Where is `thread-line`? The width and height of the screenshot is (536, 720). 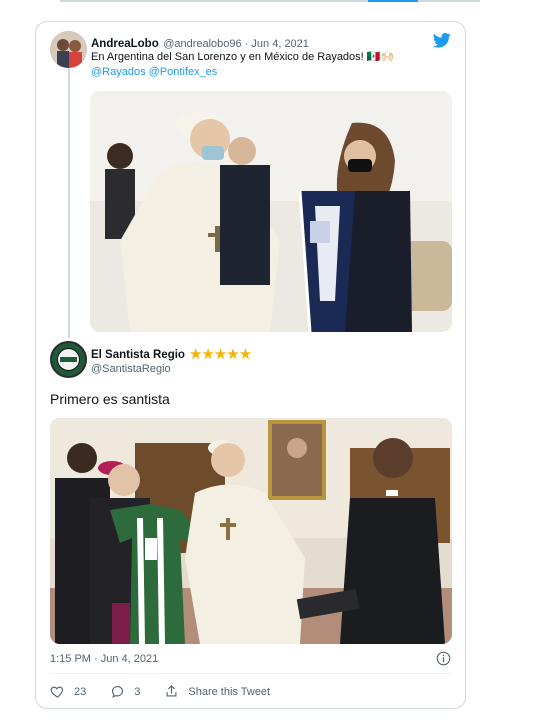
thread-line is located at coordinates (69, 203).